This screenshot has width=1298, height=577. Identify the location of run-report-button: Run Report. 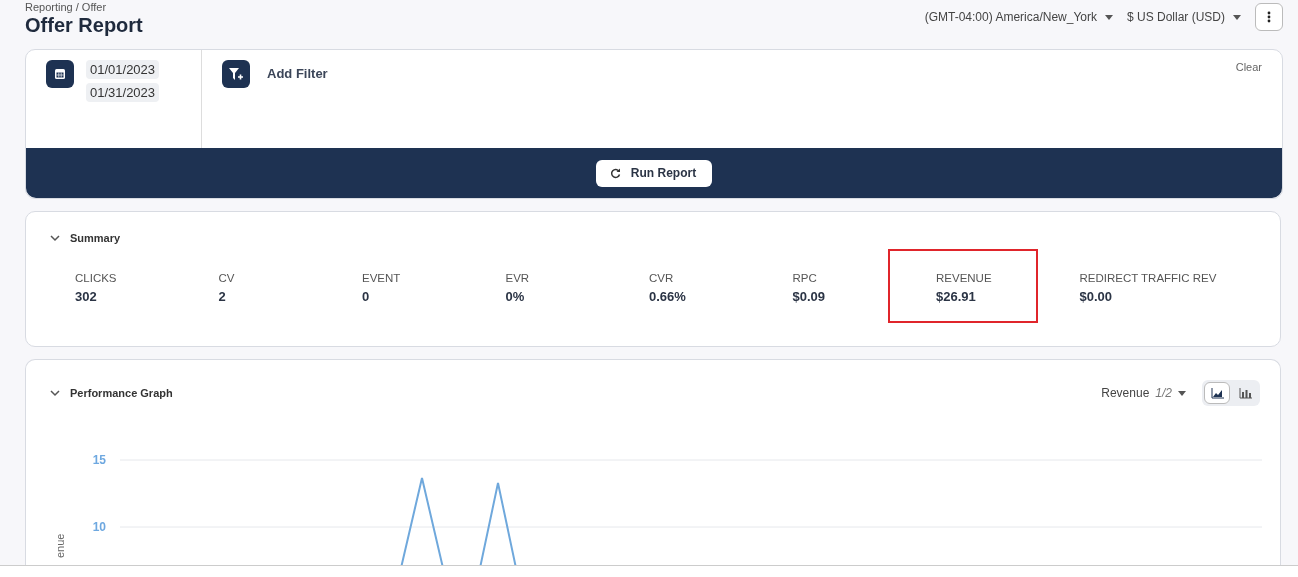
(654, 173).